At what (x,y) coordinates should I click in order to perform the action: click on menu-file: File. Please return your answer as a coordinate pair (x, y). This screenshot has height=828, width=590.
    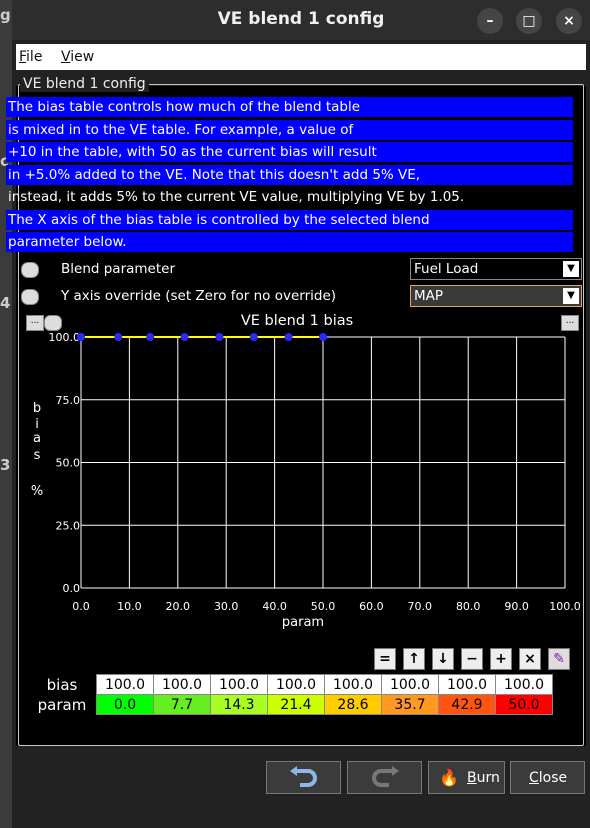
    Looking at the image, I should click on (30, 57).